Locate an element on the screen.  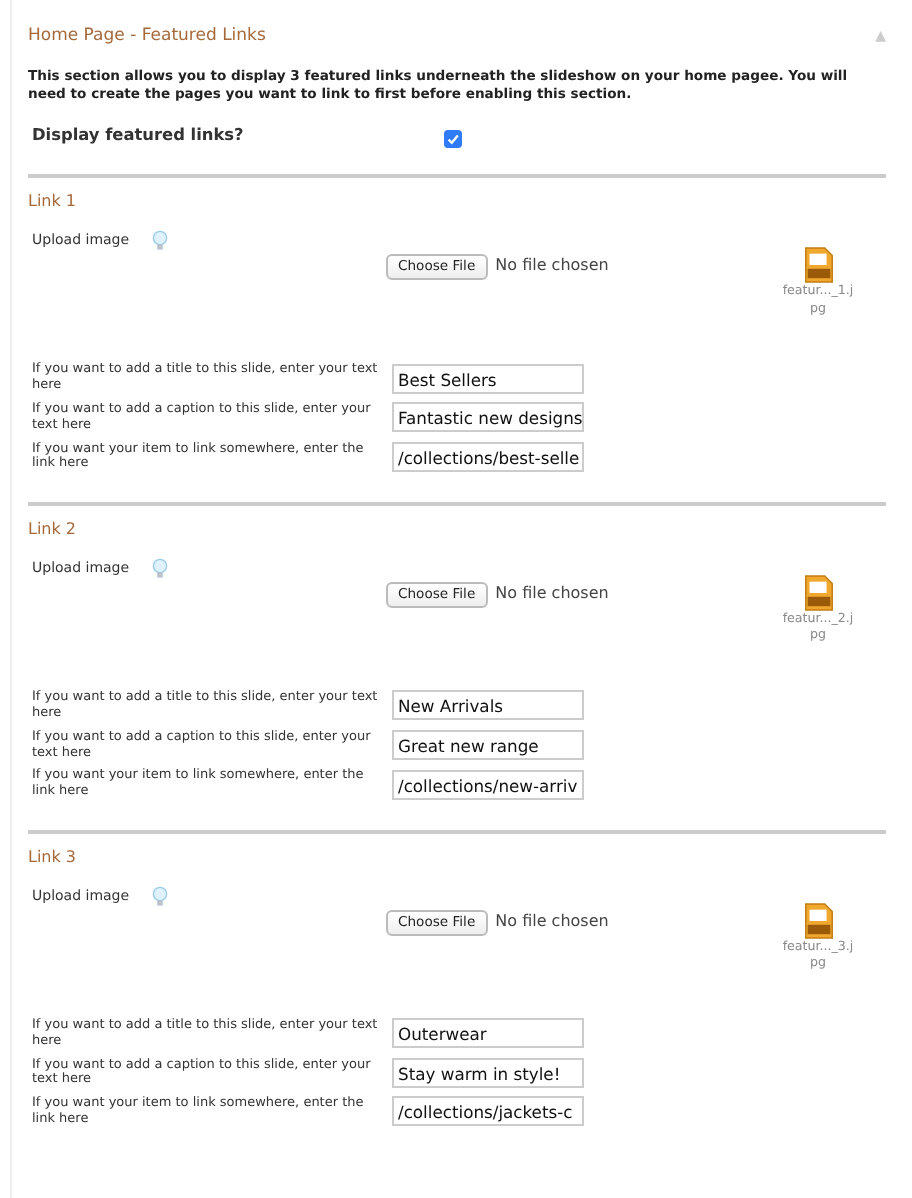
text-field: /collections/best-selle is located at coordinates (488, 456).